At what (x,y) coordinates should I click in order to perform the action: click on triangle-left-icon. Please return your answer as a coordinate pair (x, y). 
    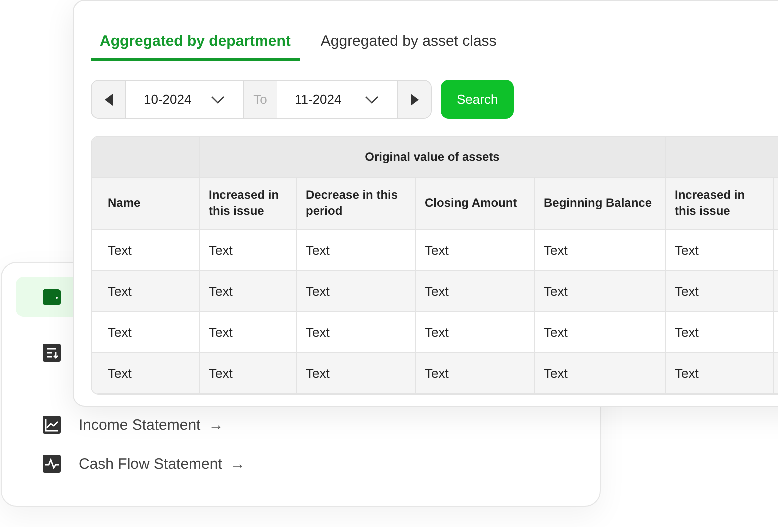
    Looking at the image, I should click on (108, 100).